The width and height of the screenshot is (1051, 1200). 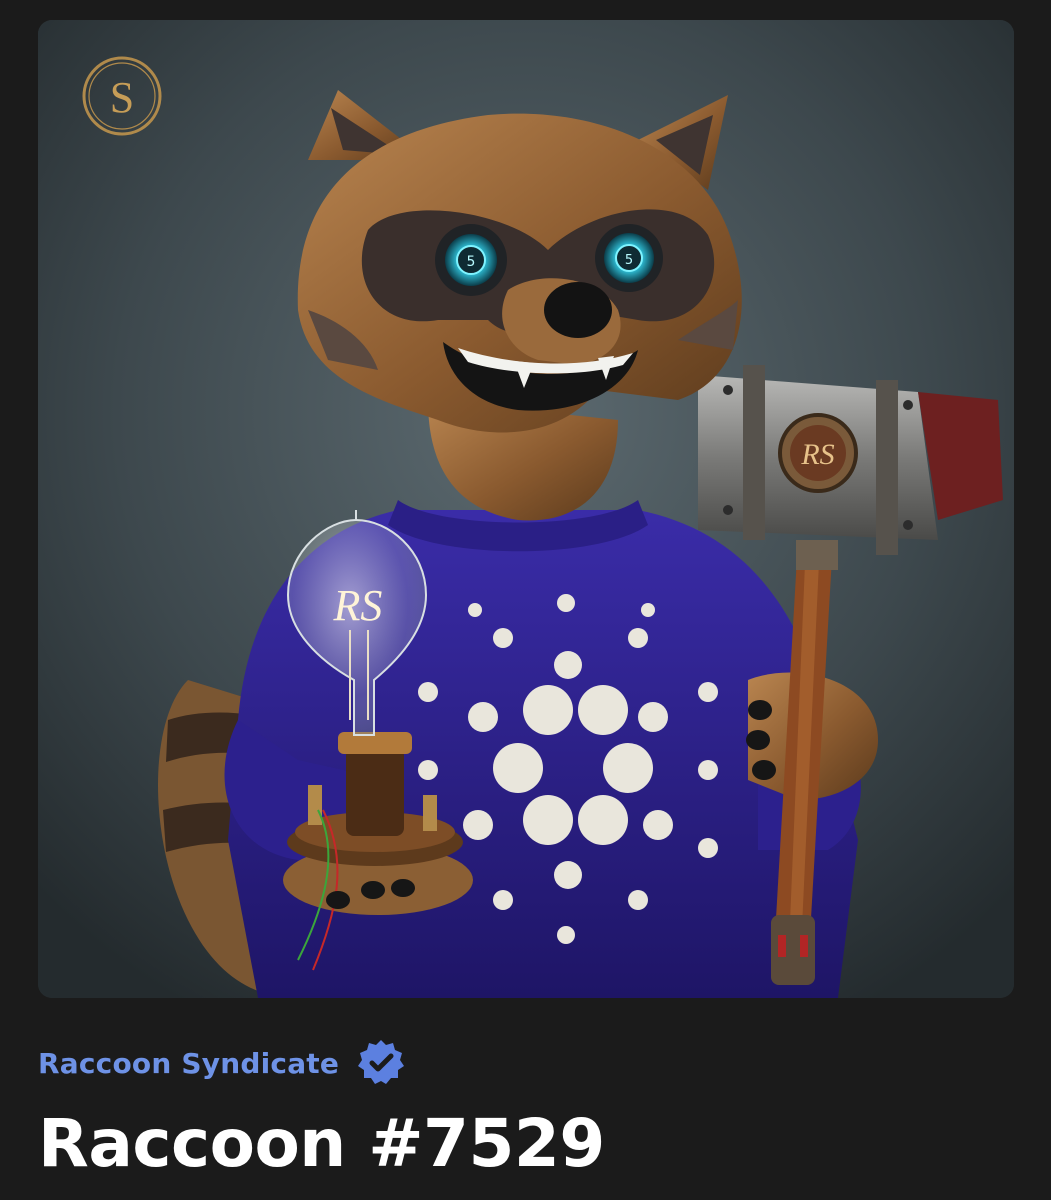 I want to click on verified-badge-icon, so click(x=381, y=1063).